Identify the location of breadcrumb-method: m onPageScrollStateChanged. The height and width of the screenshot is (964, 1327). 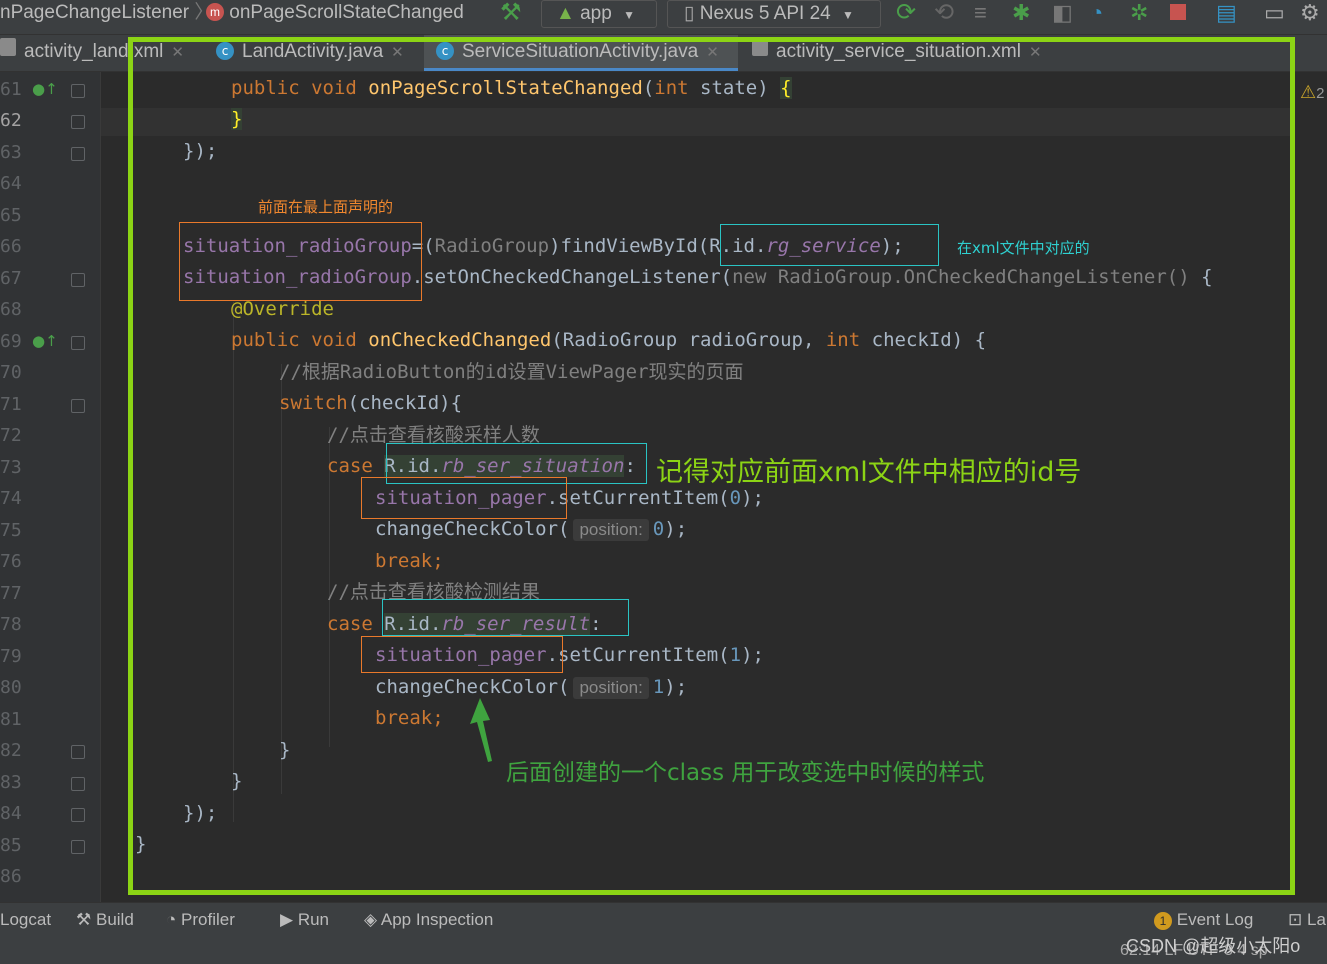
(335, 15).